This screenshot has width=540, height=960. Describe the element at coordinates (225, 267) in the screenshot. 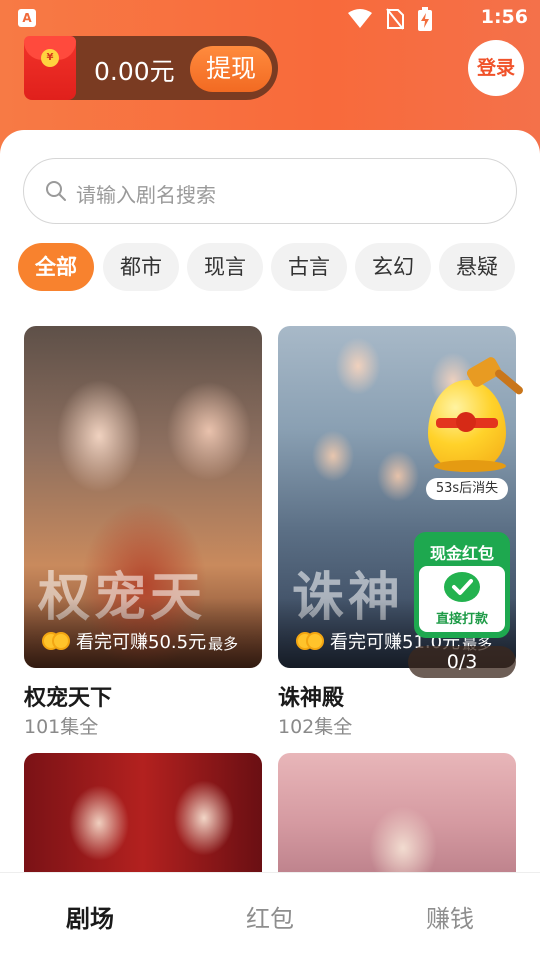

I see `tab-modern-romance: 现言` at that location.